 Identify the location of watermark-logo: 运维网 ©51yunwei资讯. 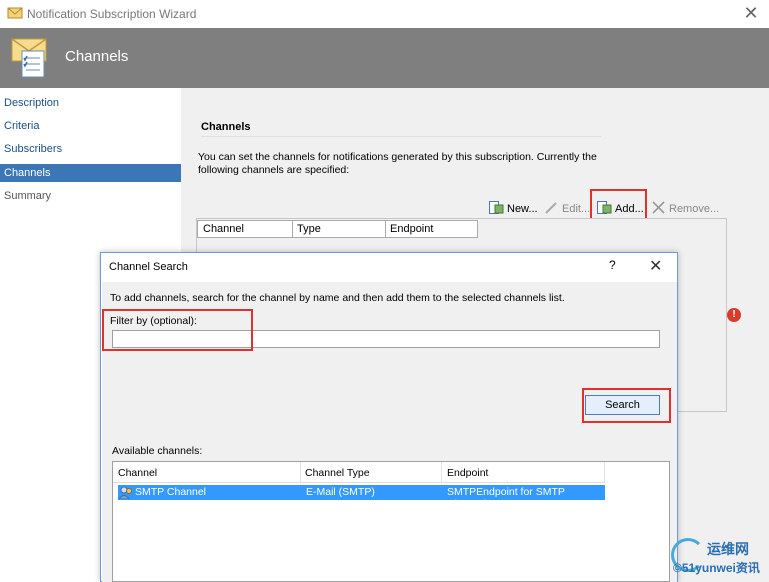
(717, 558).